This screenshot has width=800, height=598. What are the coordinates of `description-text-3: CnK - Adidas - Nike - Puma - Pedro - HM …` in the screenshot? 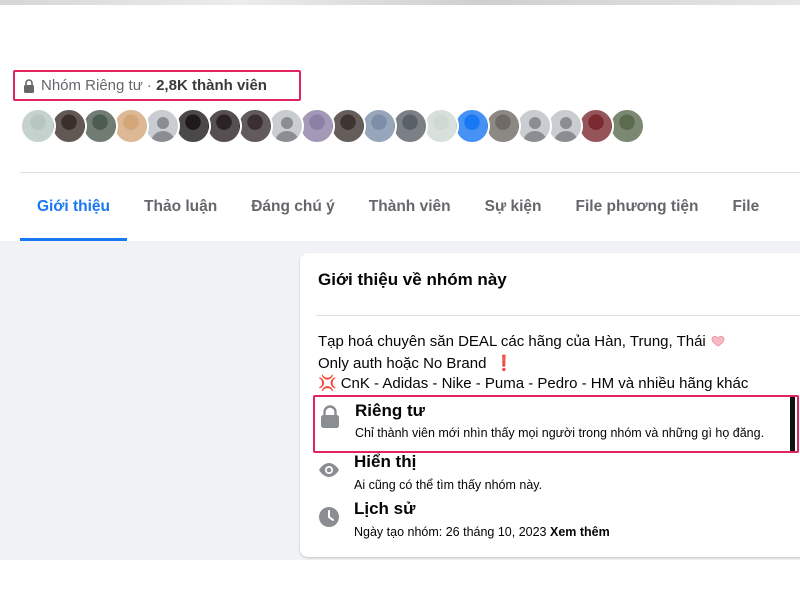 It's located at (544, 383).